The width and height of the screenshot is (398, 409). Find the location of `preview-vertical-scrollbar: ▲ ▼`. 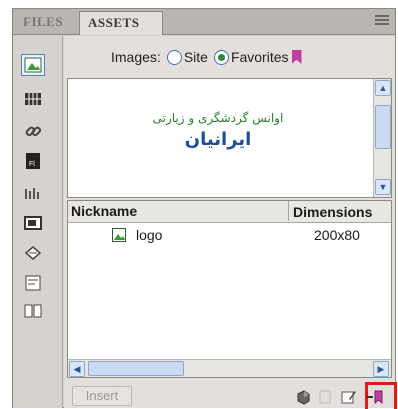

preview-vertical-scrollbar: ▲ ▼ is located at coordinates (382, 138).